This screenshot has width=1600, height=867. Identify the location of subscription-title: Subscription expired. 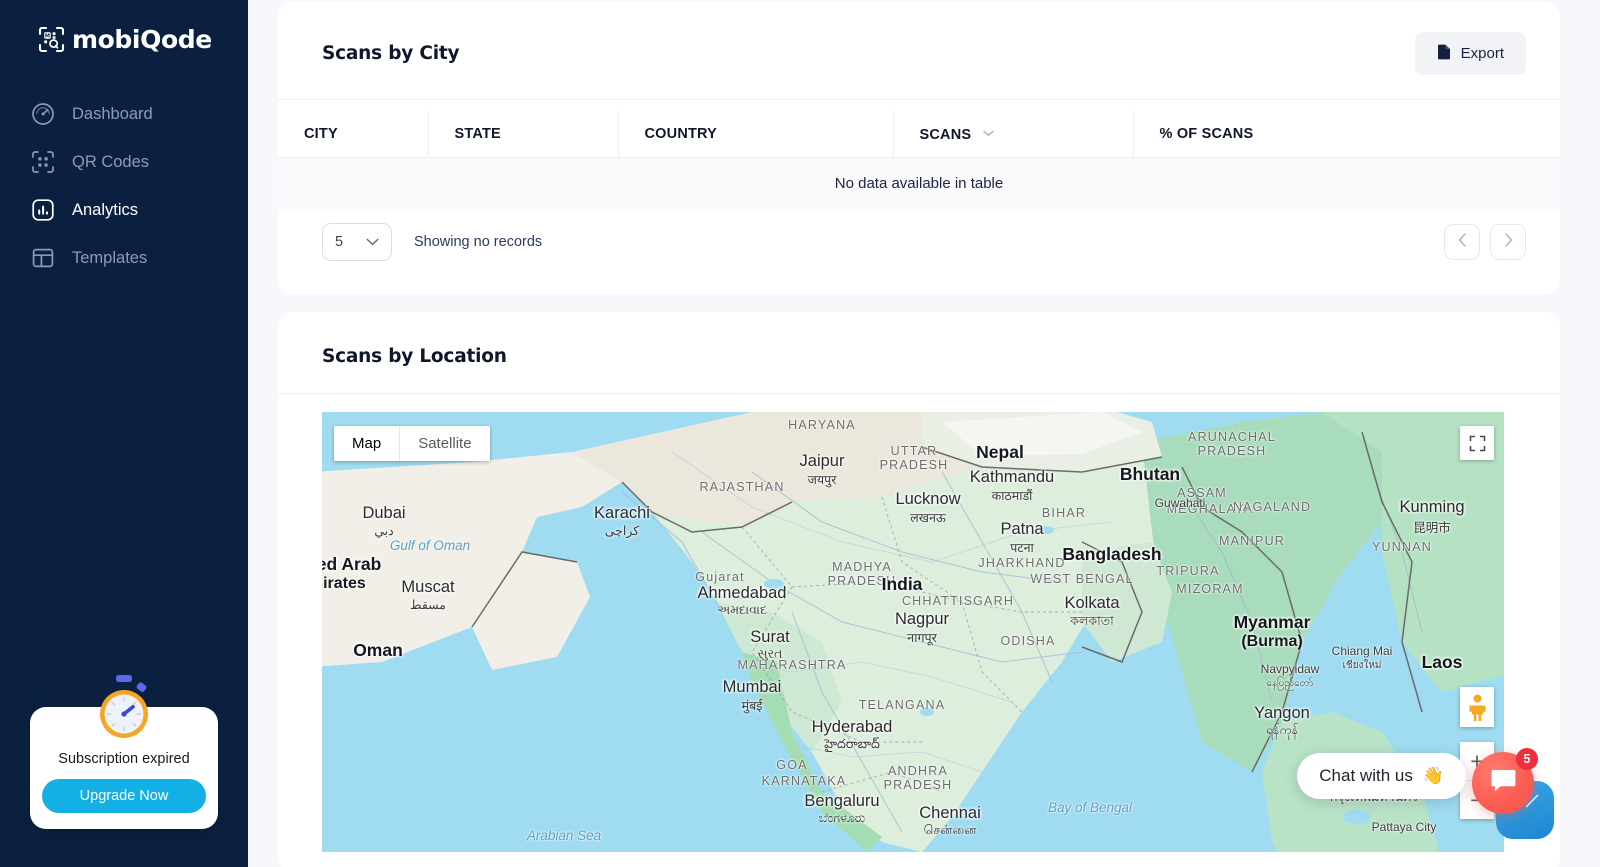
(124, 759).